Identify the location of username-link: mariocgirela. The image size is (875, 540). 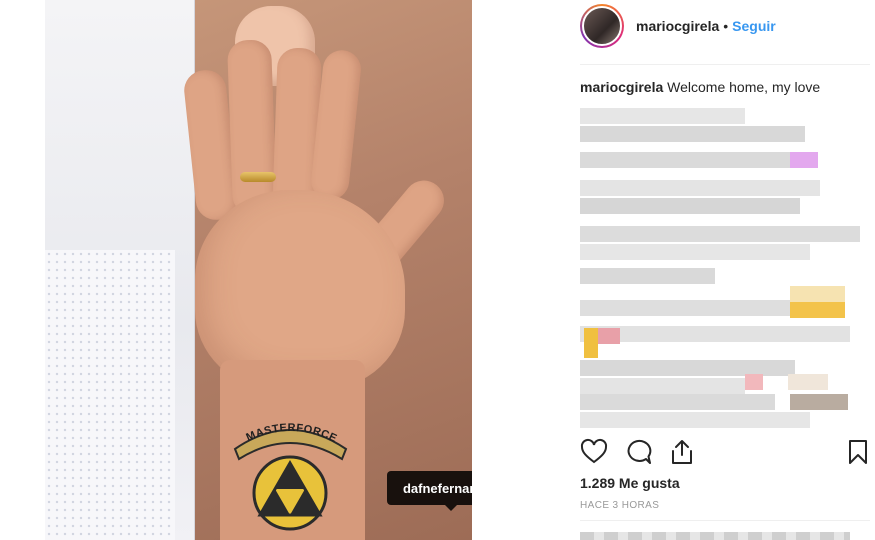
(677, 26).